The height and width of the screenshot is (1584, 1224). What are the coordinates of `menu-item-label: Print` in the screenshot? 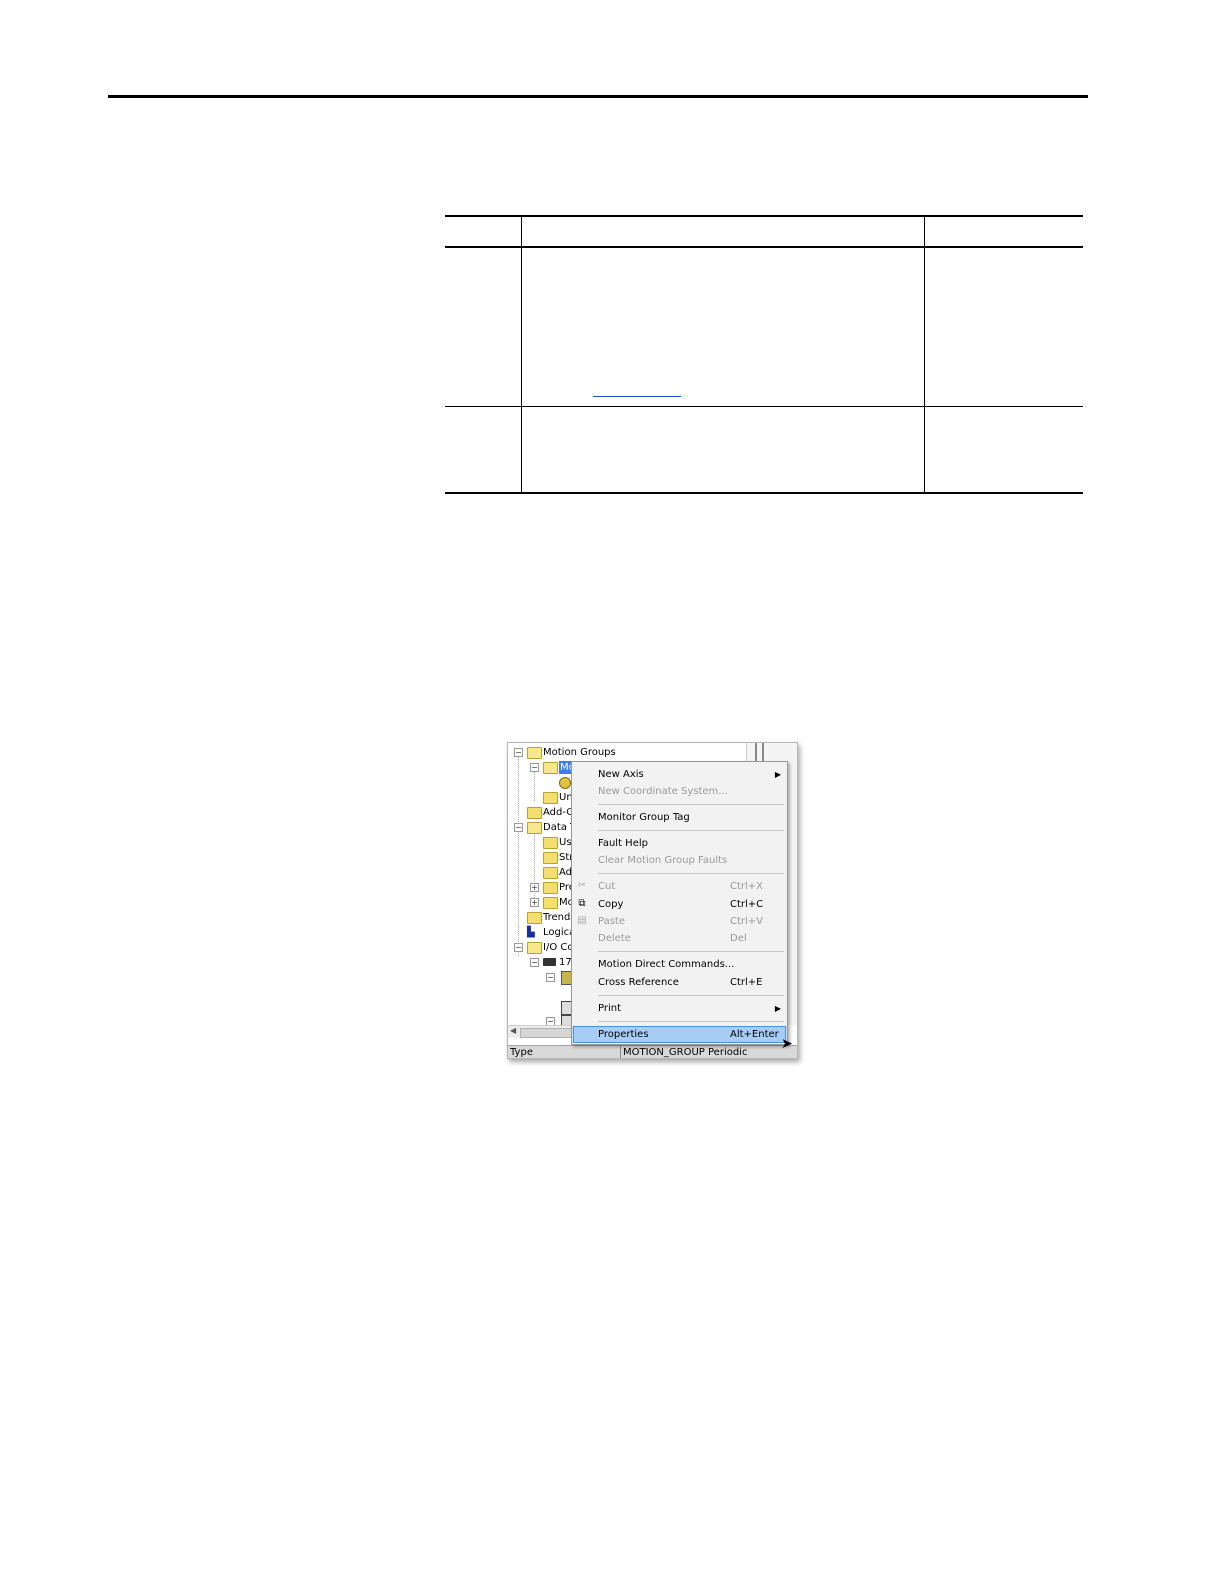 It's located at (610, 1008).